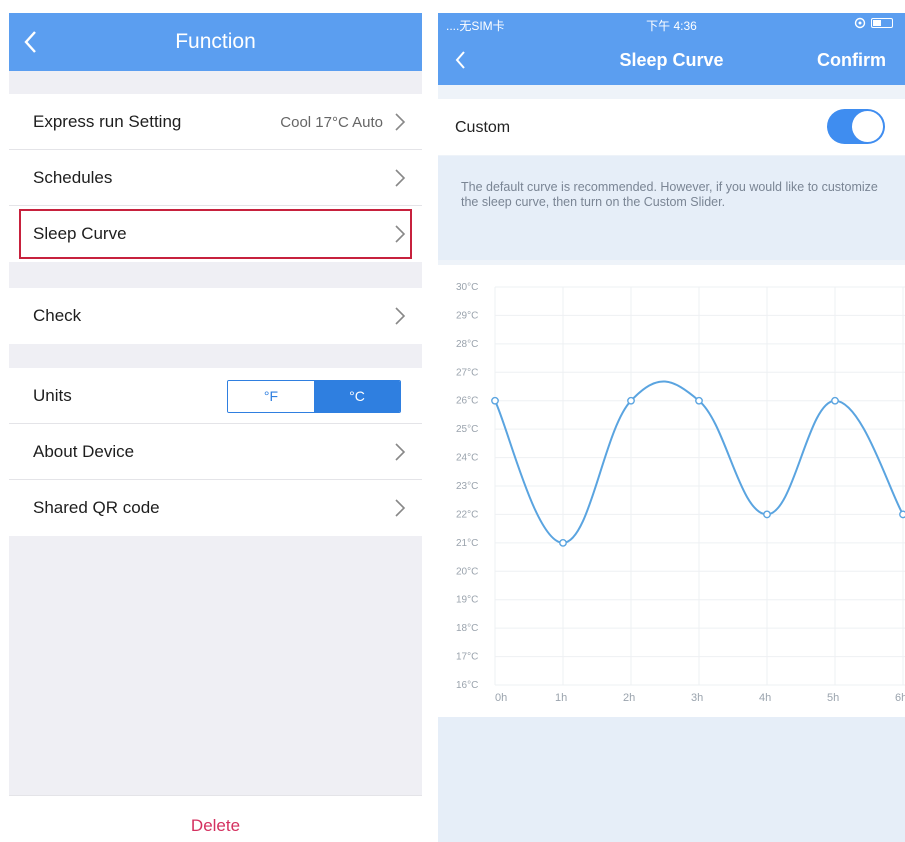  What do you see at coordinates (867, 126) in the screenshot?
I see `toggle-knob` at bounding box center [867, 126].